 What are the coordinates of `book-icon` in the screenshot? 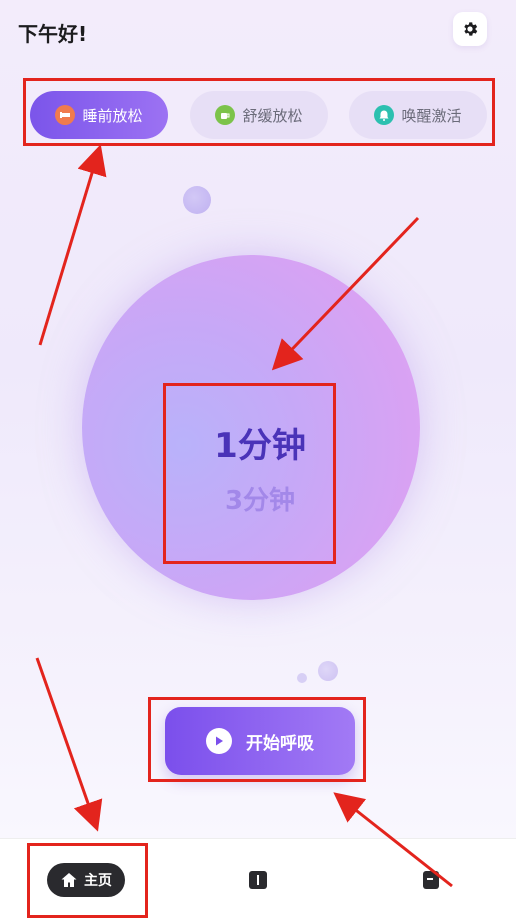 It's located at (258, 880).